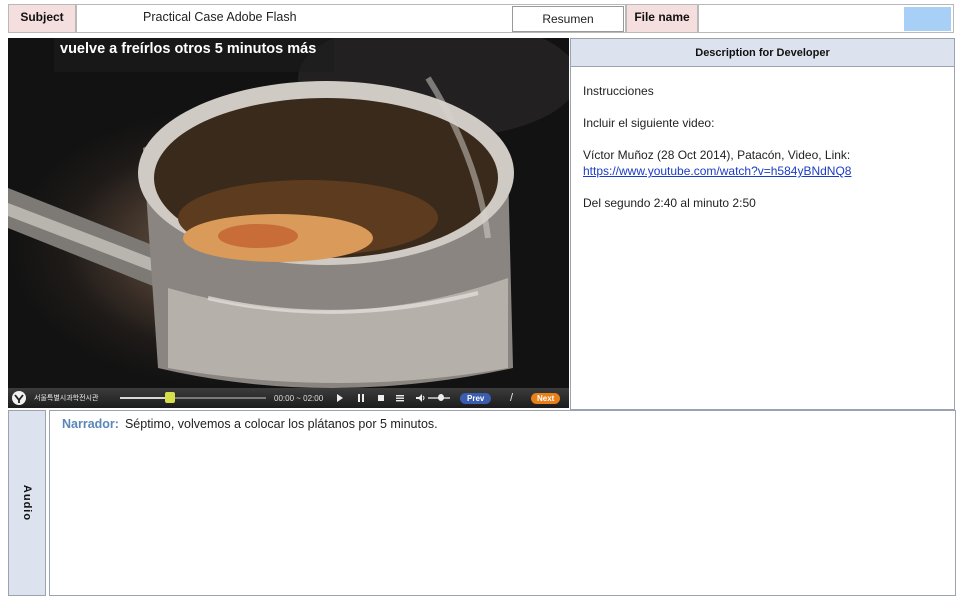  I want to click on file-name-color-box, so click(927, 19).